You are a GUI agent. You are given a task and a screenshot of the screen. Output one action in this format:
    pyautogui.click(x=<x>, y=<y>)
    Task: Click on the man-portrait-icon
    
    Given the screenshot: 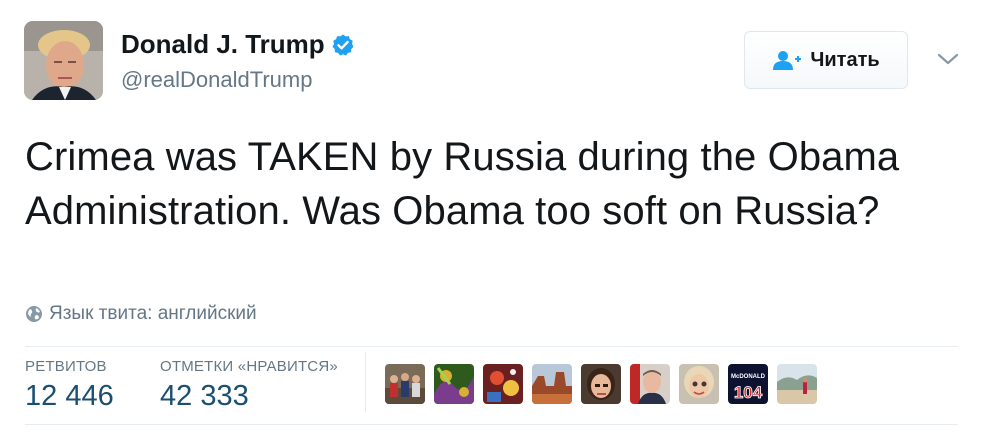 What is the action you would take?
    pyautogui.click(x=650, y=384)
    